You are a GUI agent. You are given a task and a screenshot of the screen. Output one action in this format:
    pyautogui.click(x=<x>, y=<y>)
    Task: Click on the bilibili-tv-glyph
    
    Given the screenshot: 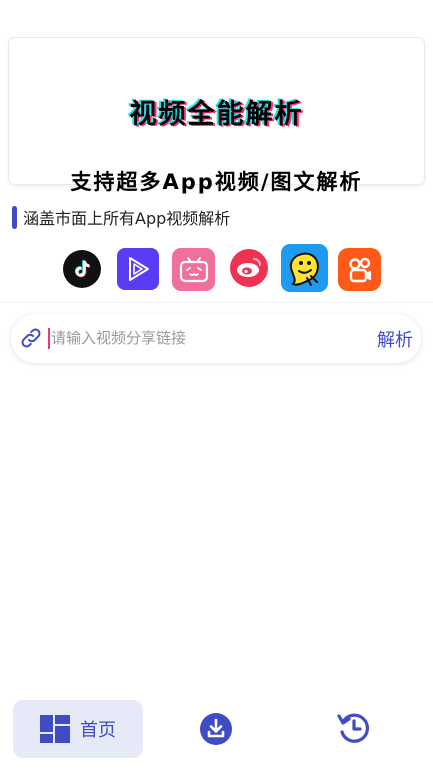 What is the action you would take?
    pyautogui.click(x=193, y=269)
    